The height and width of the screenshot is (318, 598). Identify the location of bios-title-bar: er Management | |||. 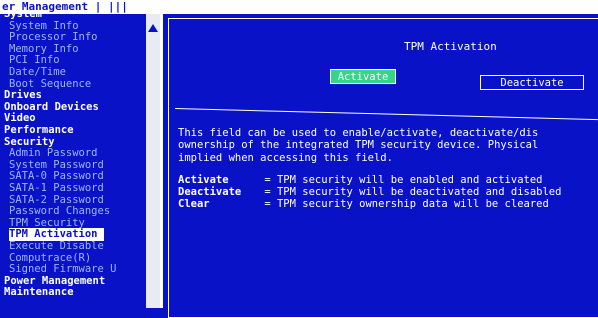
(299, 7).